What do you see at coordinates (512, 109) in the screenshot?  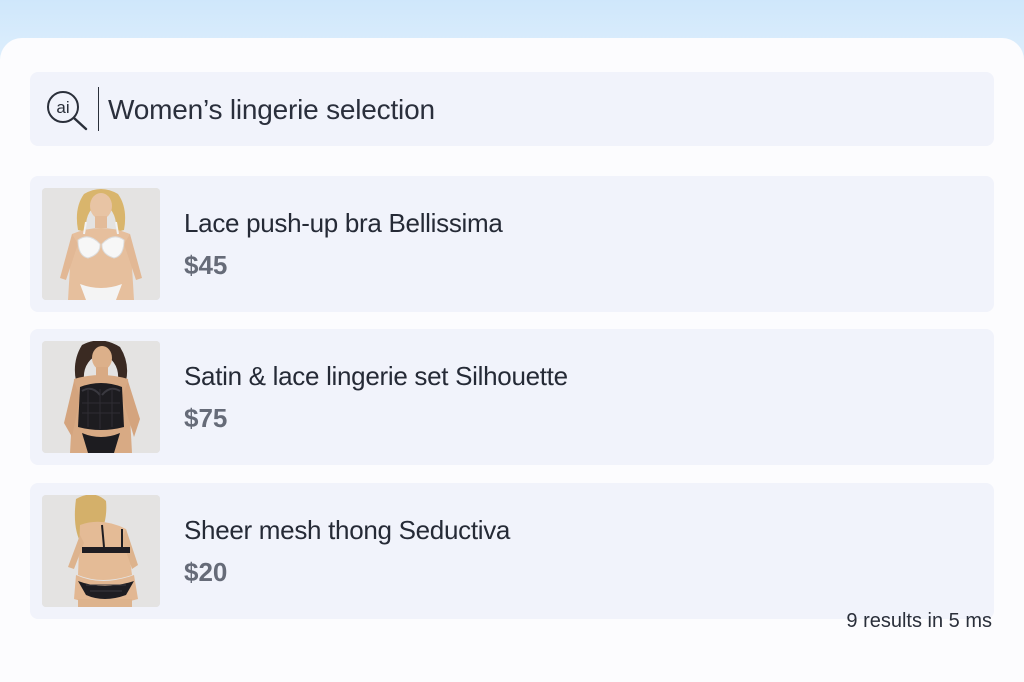 I see `search-bar: ai Women’s lingerie selection` at bounding box center [512, 109].